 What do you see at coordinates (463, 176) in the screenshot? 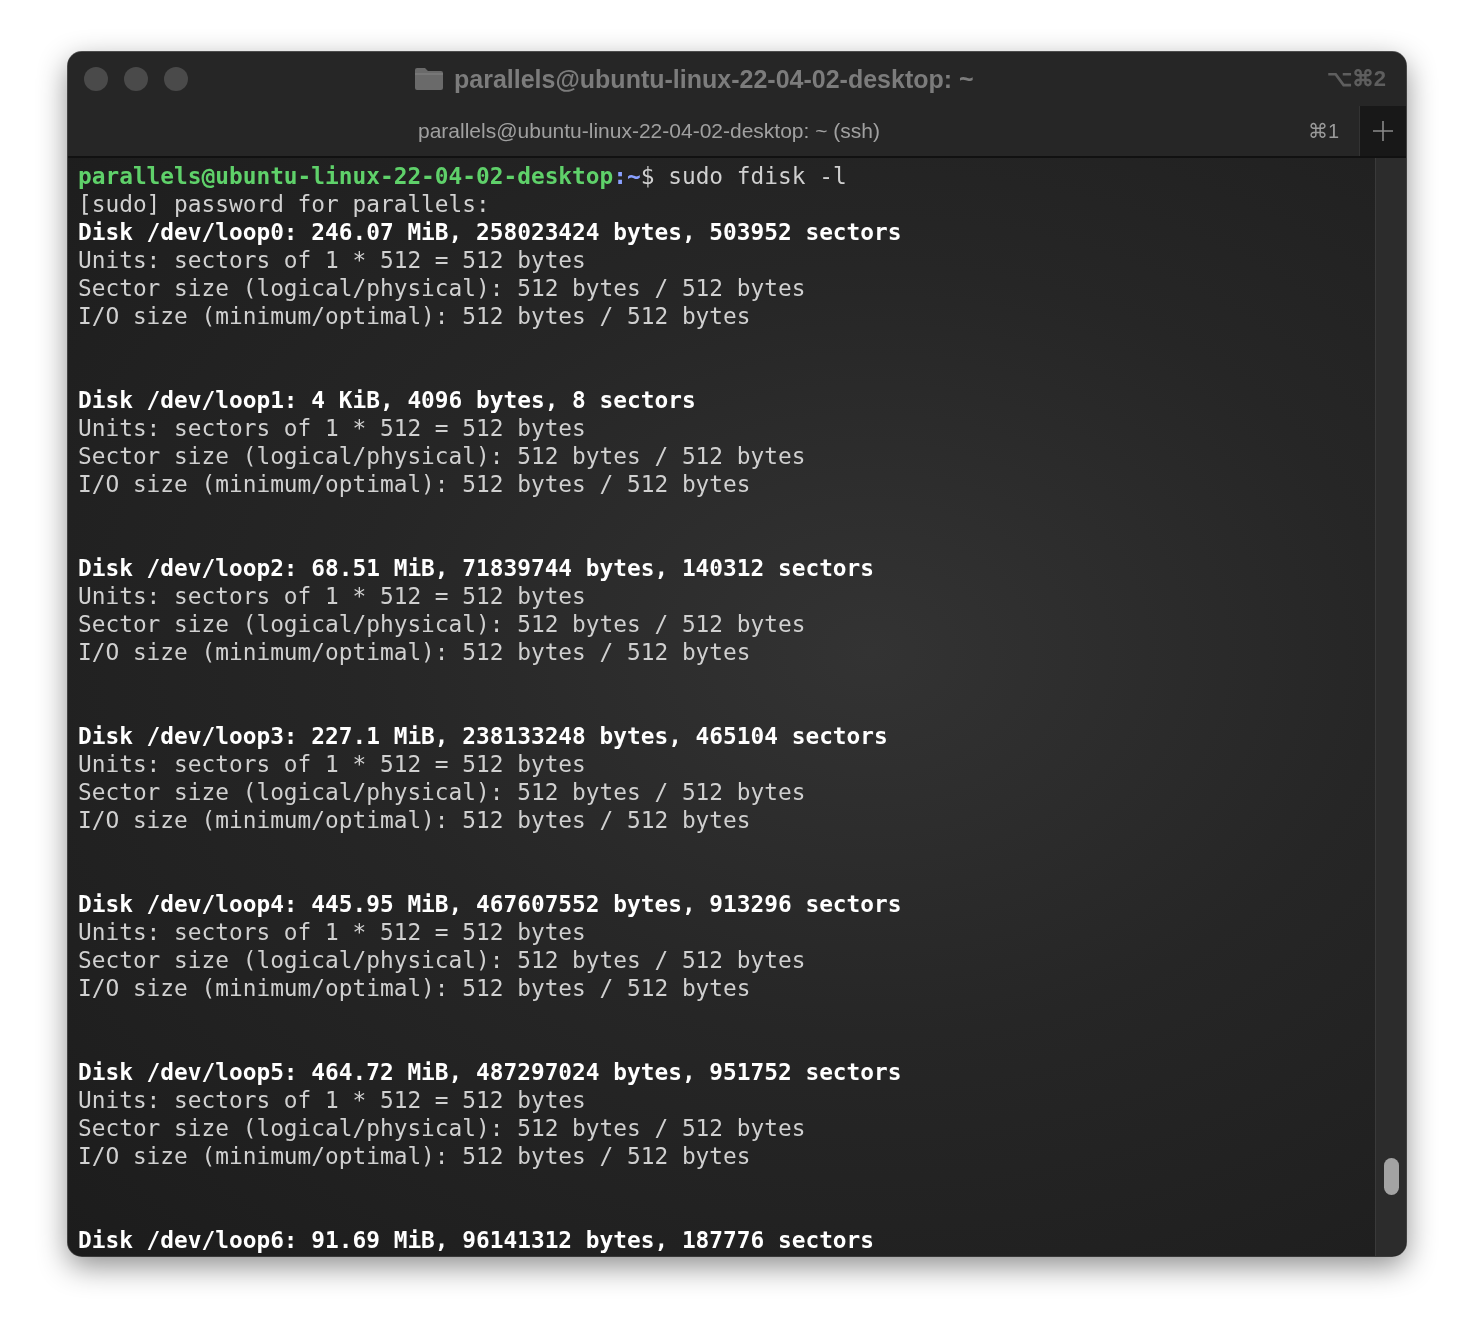
I see `prompt-line: parallels@ubuntu-linux-22-04-02-desktop:~$ sudo fdisk -l` at bounding box center [463, 176].